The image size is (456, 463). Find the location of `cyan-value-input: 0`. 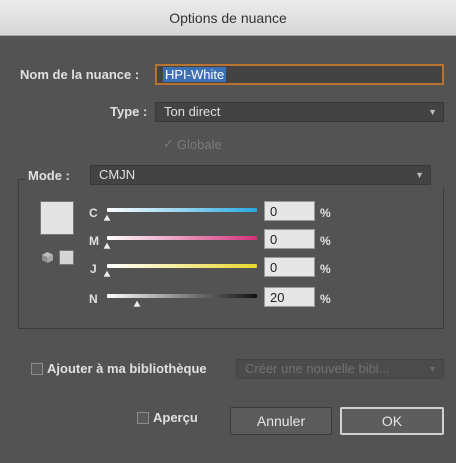

cyan-value-input: 0 is located at coordinates (289, 211).